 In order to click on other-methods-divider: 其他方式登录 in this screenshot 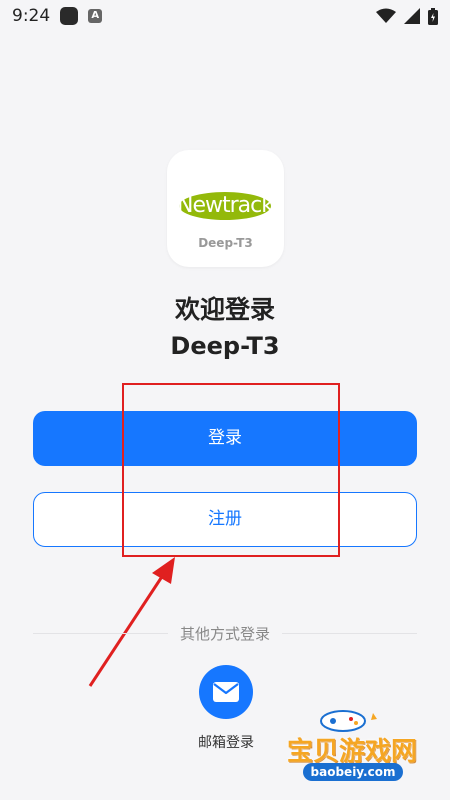, I will do `click(225, 633)`.